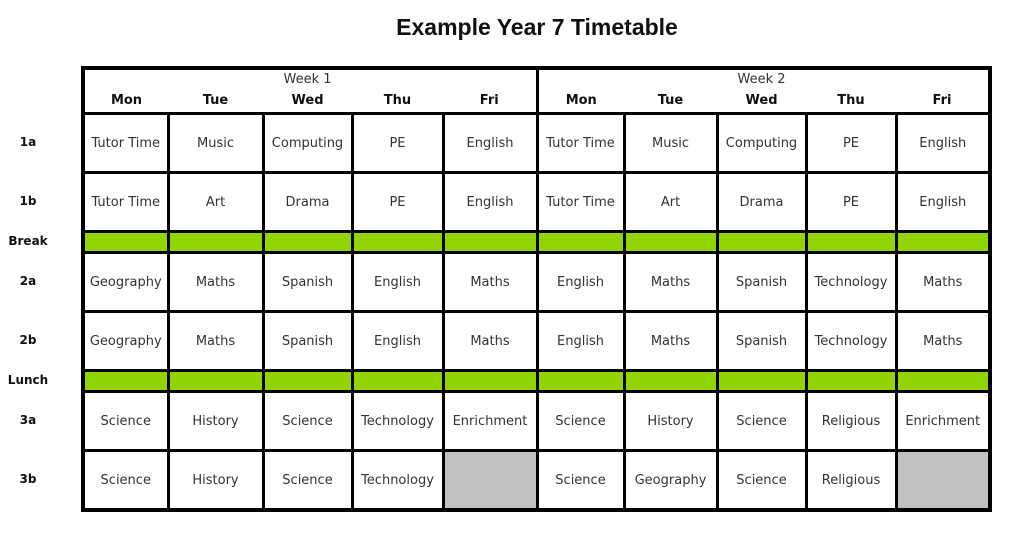 Image resolution: width=1024 pixels, height=546 pixels. Describe the element at coordinates (761, 143) in the screenshot. I see `lesson-cell: Computing` at that location.